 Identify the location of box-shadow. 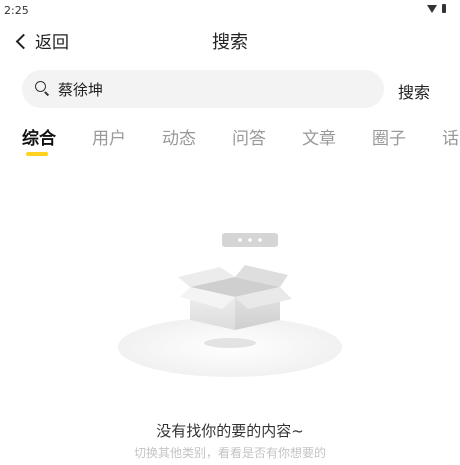
(230, 343).